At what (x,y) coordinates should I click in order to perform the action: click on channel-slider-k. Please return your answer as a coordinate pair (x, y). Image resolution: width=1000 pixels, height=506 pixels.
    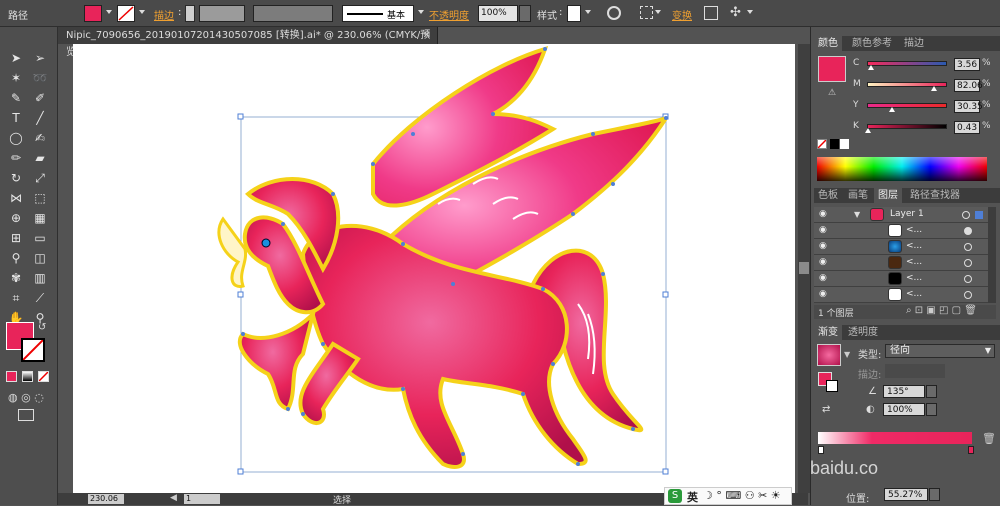
    Looking at the image, I should click on (907, 126).